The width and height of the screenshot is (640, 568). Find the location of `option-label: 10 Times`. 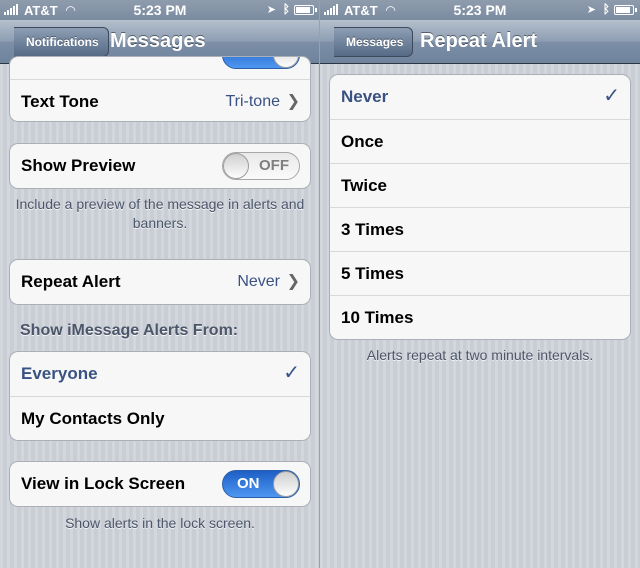

option-label: 10 Times is located at coordinates (377, 317).